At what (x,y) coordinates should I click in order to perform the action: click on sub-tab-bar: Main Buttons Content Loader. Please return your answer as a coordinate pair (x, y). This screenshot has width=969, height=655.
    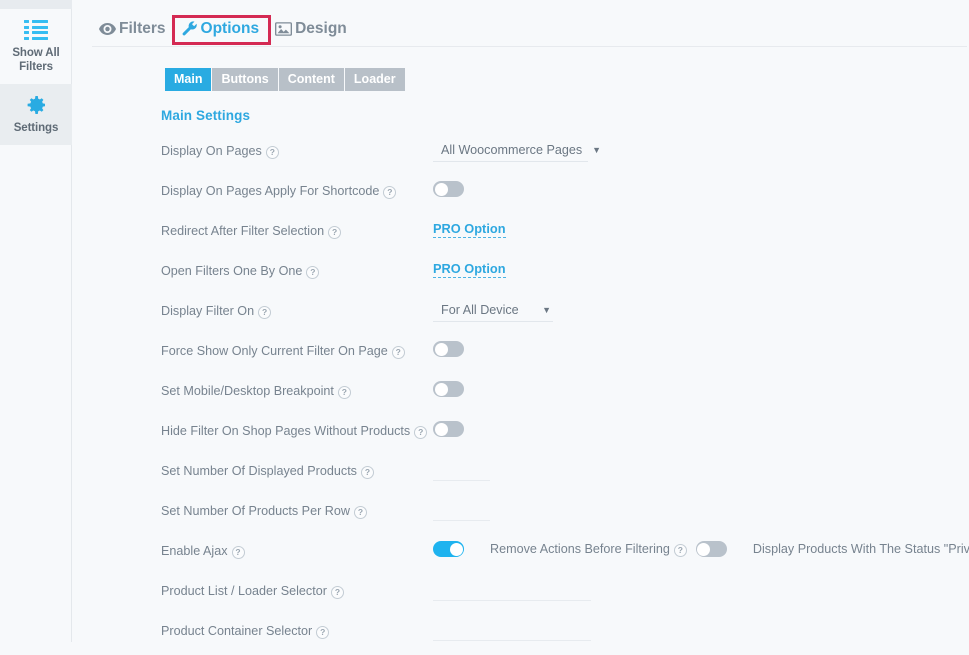
    Looking at the image, I should click on (285, 79).